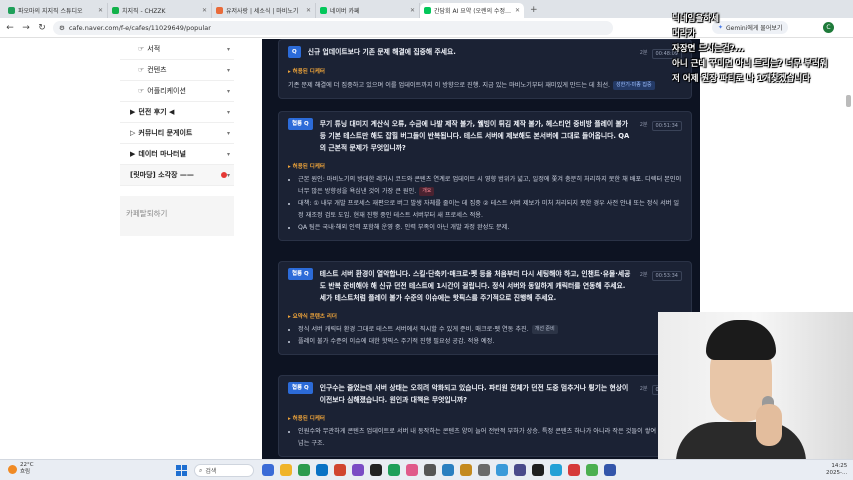  I want to click on question-timestamp: 00:53:34, so click(666, 276).